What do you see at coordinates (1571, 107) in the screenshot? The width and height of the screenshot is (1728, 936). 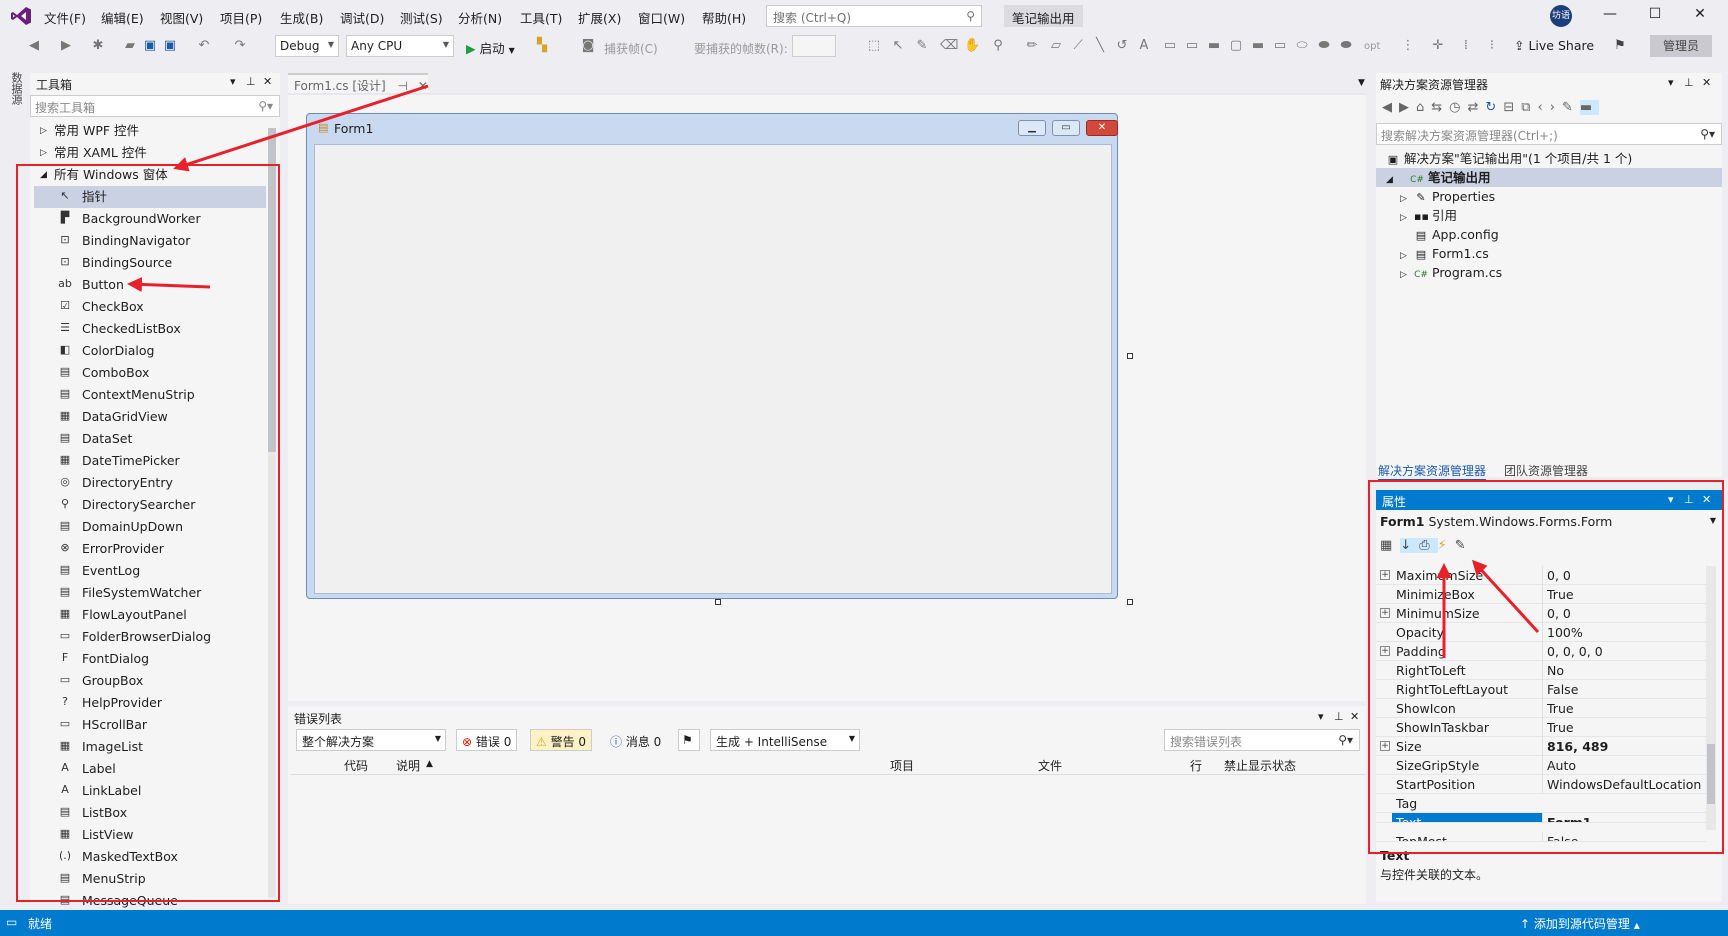 I see `wrench-icon: ✎` at bounding box center [1571, 107].